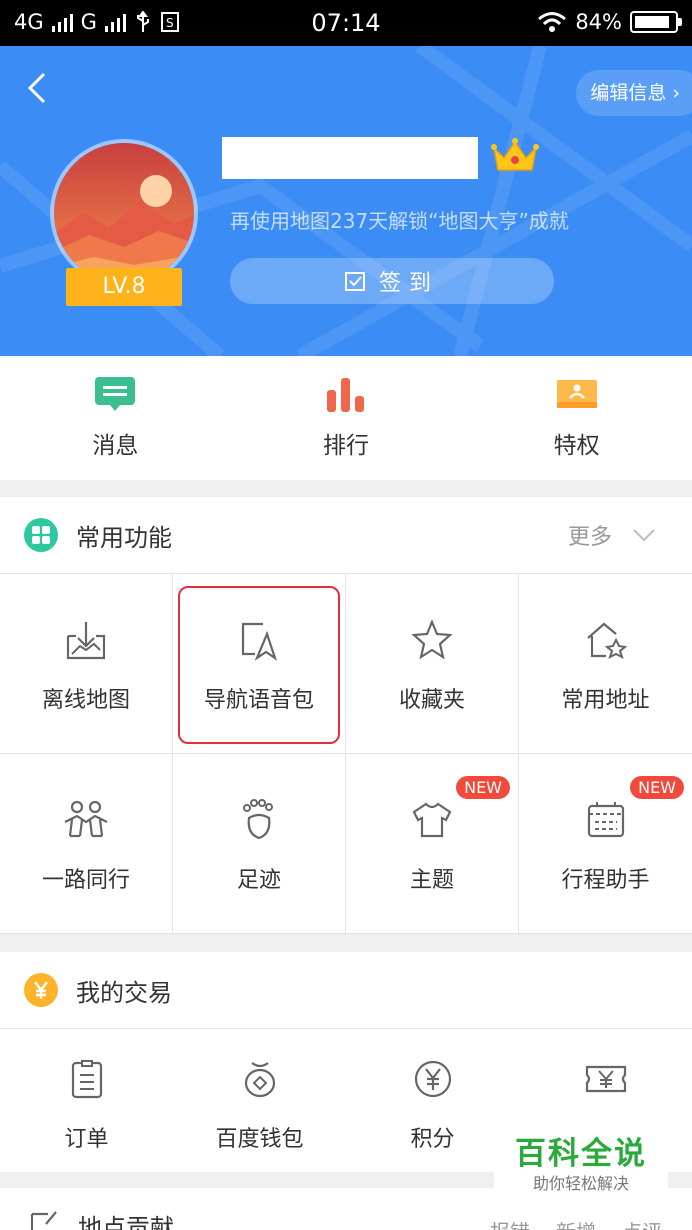 This screenshot has height=1230, width=692. What do you see at coordinates (124, 992) in the screenshot?
I see `section-title: 我的交易` at bounding box center [124, 992].